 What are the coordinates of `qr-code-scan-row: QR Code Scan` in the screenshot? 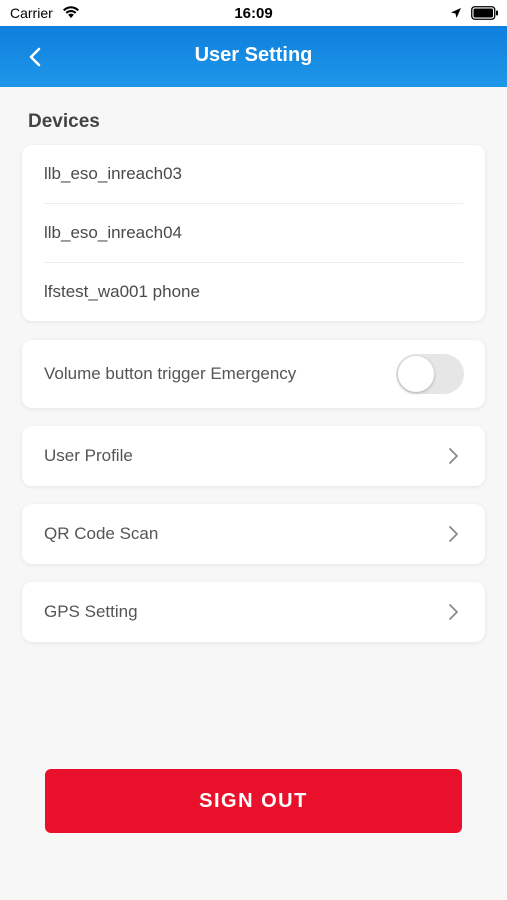 It's located at (253, 534).